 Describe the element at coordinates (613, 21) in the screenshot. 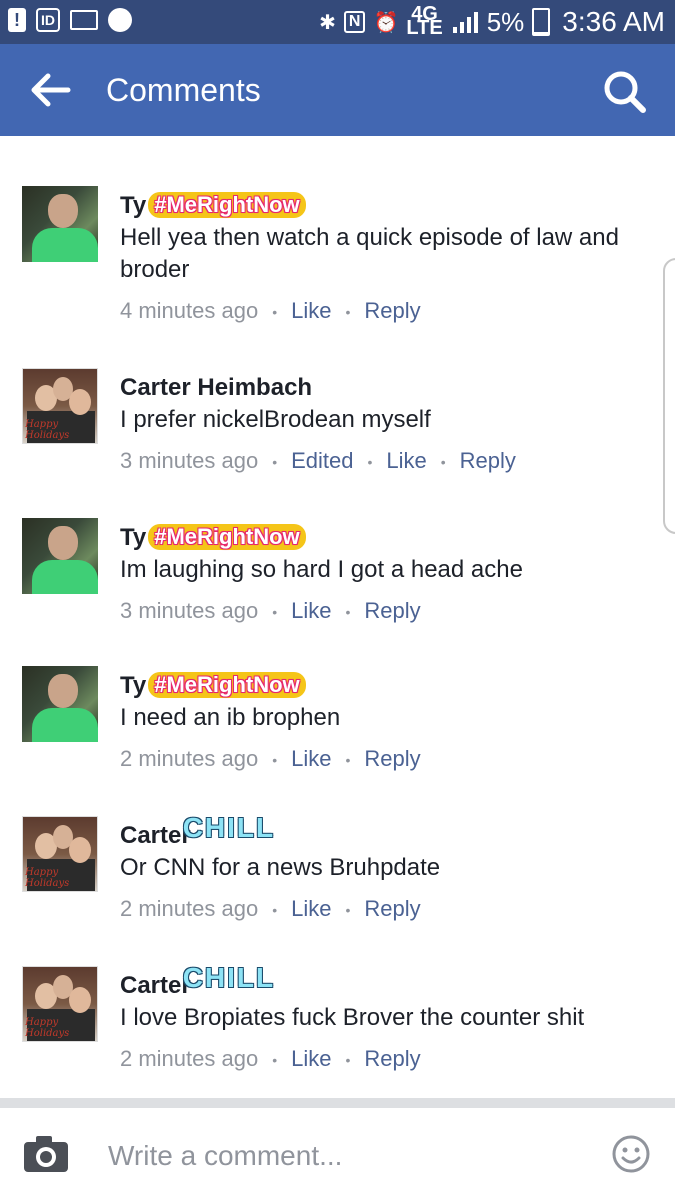

I see `clock: 3:36 AM` at that location.